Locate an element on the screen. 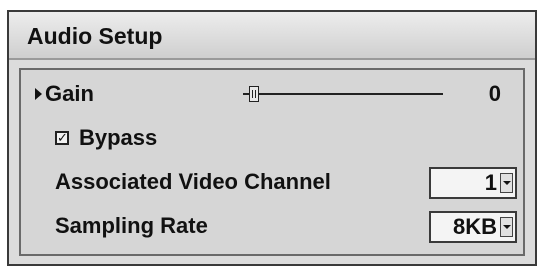 This screenshot has width=544, height=273. gain-slider is located at coordinates (343, 94).